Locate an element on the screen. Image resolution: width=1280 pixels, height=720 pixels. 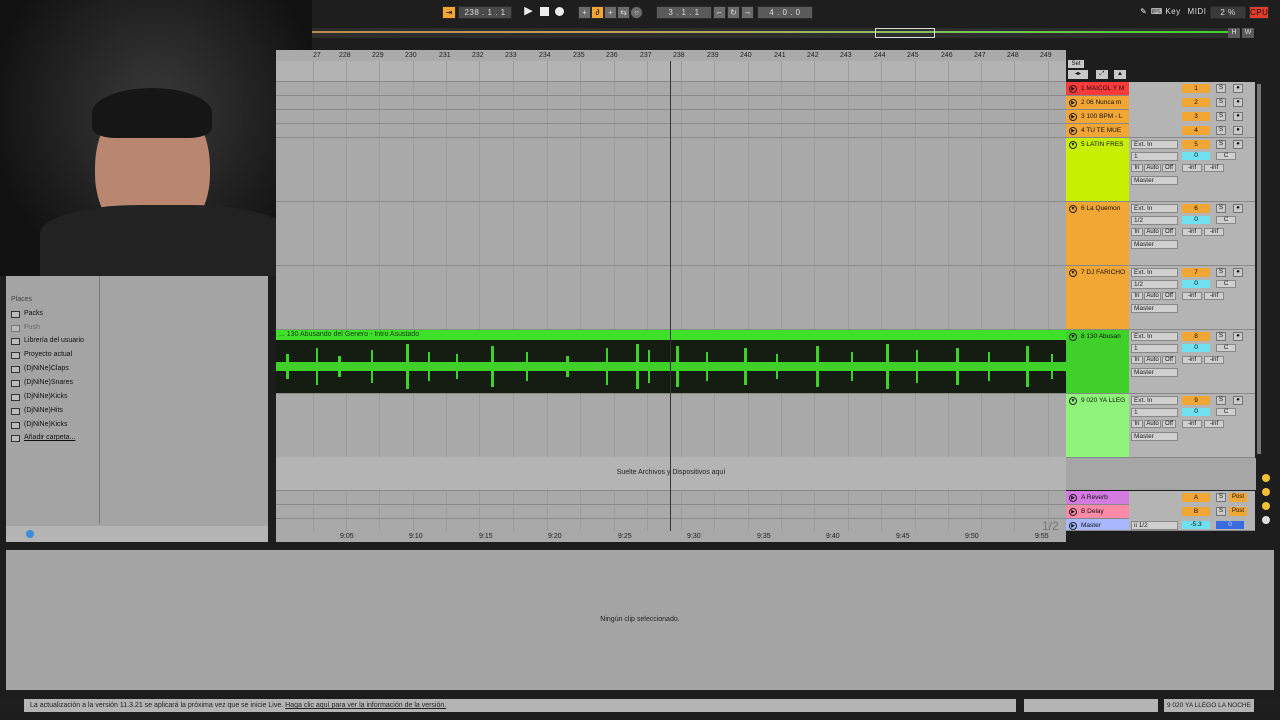
track-activator-9: 9 is located at coordinates (1196, 400).